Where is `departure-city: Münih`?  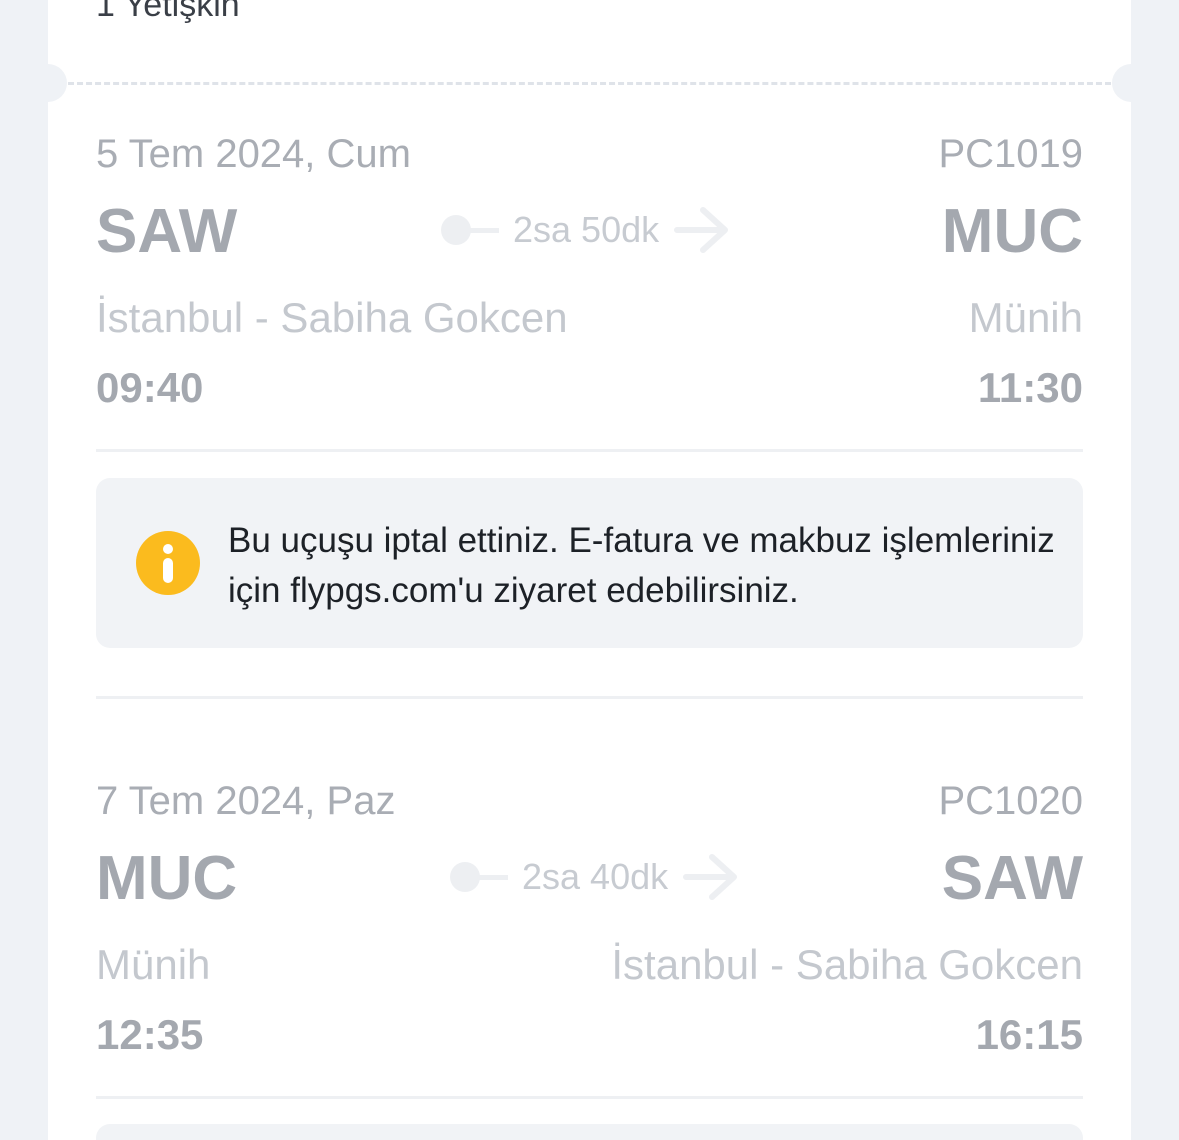 departure-city: Münih is located at coordinates (153, 964).